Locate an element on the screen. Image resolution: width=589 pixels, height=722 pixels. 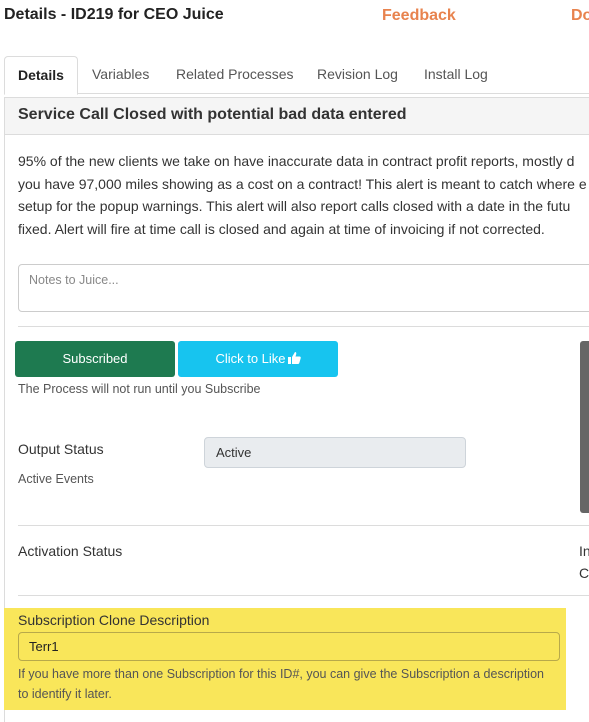
output-status-field: Active is located at coordinates (335, 452).